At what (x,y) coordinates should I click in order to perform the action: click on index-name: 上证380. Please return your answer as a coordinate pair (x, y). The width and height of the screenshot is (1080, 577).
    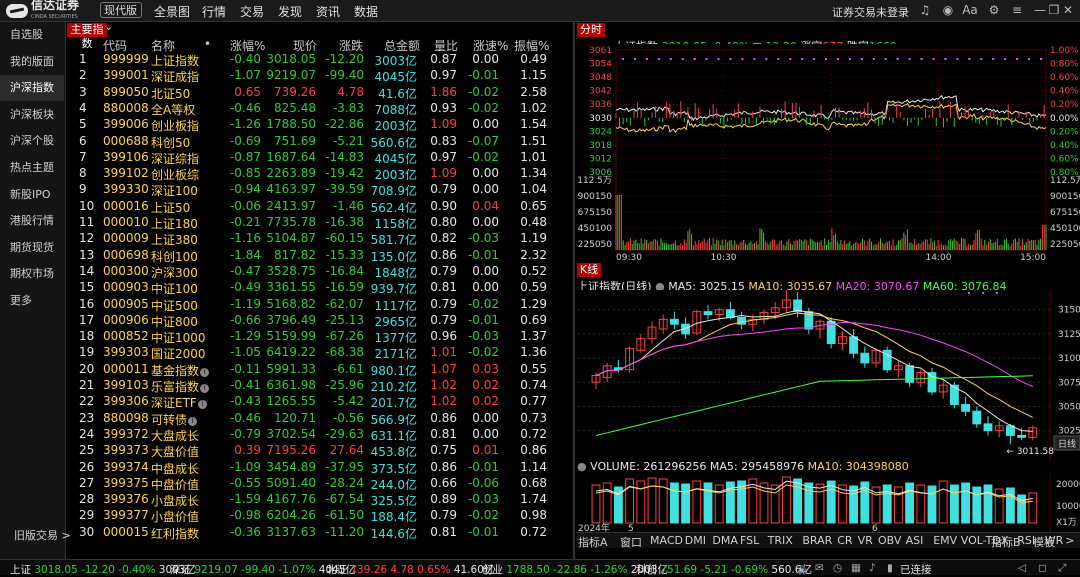
    Looking at the image, I should click on (174, 239).